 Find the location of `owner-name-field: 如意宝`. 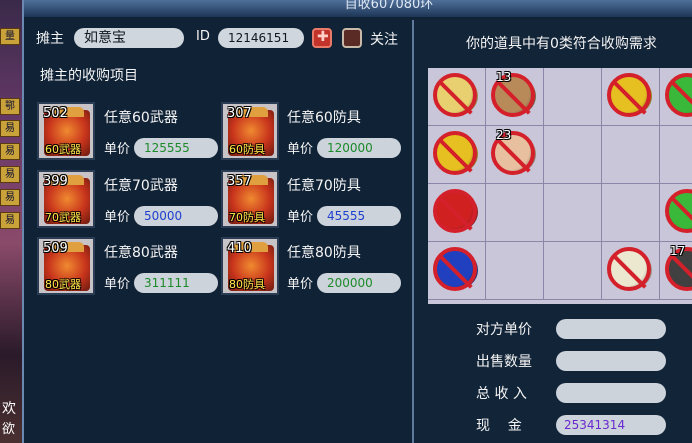

owner-name-field: 如意宝 is located at coordinates (129, 38).